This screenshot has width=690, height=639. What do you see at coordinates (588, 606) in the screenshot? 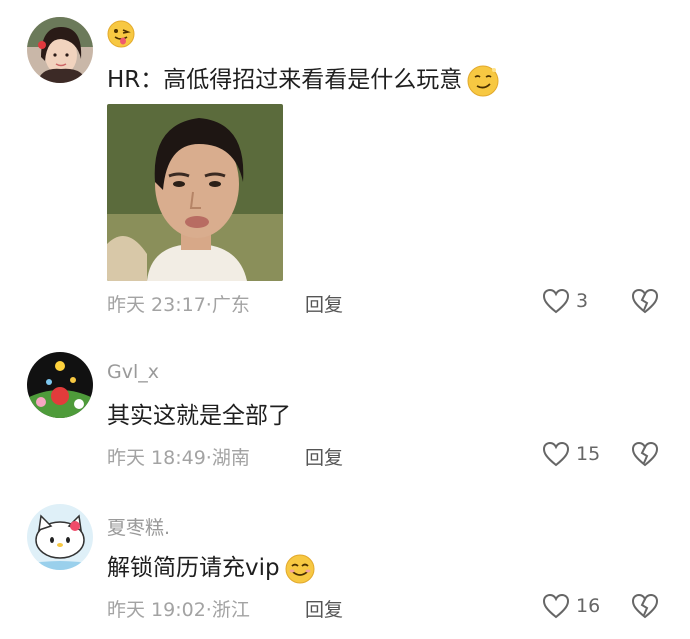
I see `like-count: 16` at bounding box center [588, 606].